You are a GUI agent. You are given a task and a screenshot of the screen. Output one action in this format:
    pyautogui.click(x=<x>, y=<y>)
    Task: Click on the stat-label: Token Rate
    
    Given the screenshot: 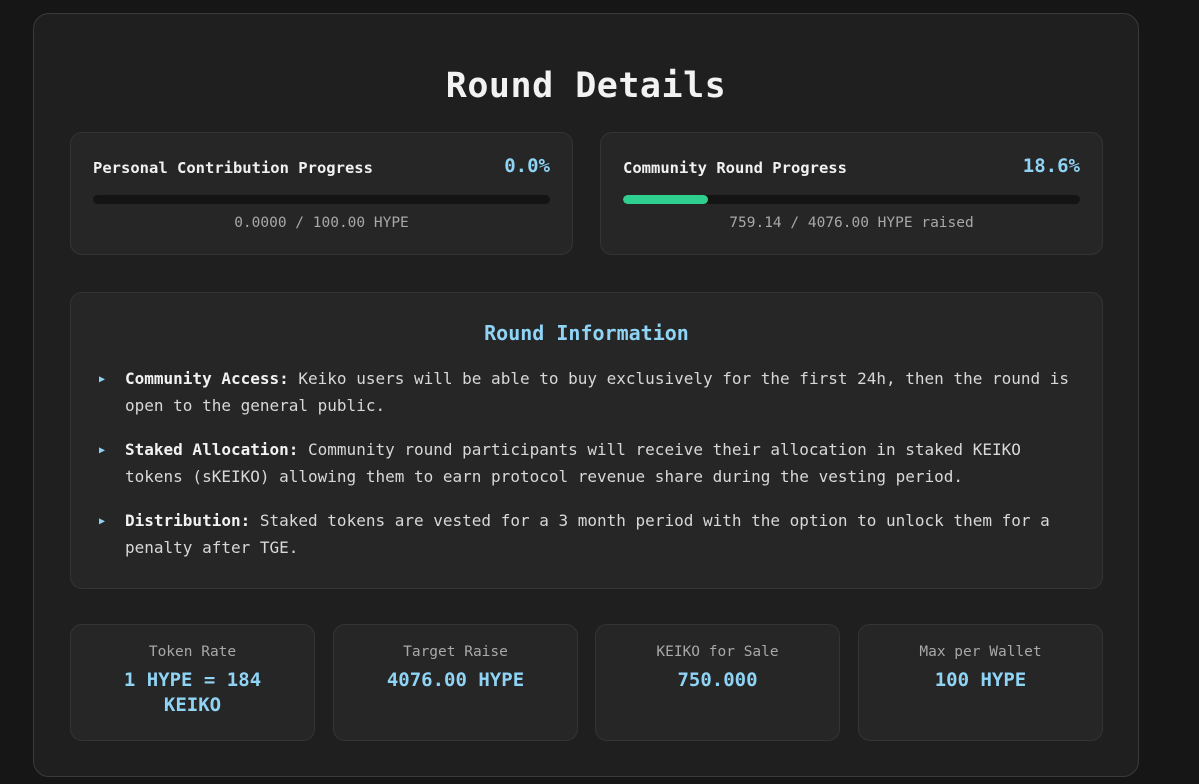 What is the action you would take?
    pyautogui.click(x=192, y=652)
    